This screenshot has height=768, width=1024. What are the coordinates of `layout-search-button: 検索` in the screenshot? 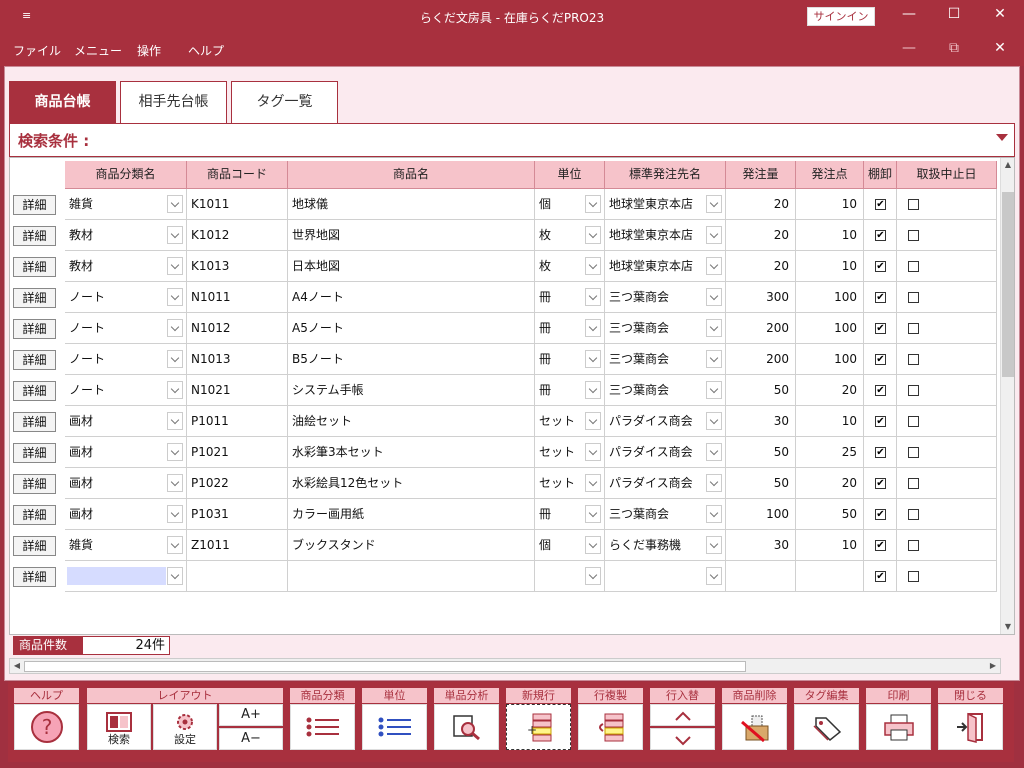 It's located at (119, 727).